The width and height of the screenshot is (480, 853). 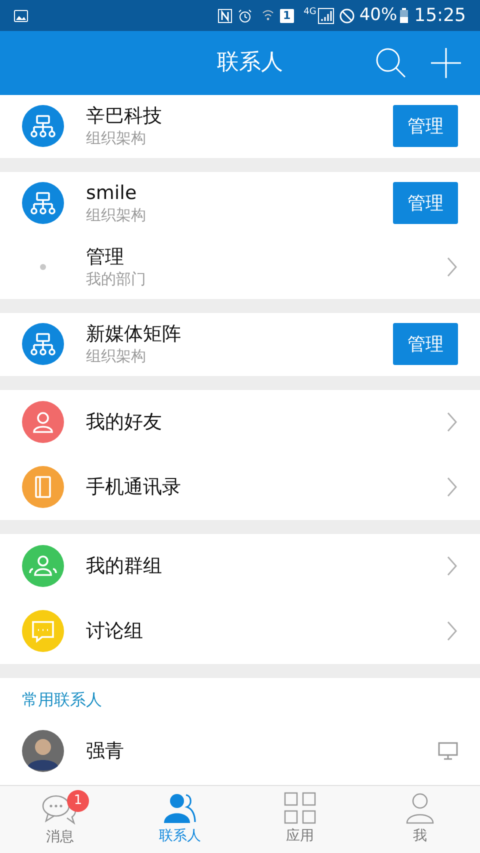 What do you see at coordinates (124, 566) in the screenshot?
I see `category-label: 我的群组` at bounding box center [124, 566].